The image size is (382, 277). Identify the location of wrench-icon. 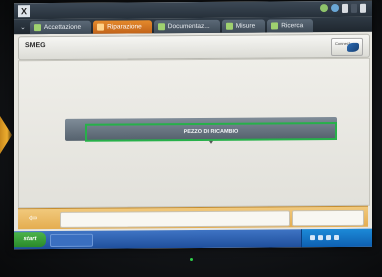
(101, 27).